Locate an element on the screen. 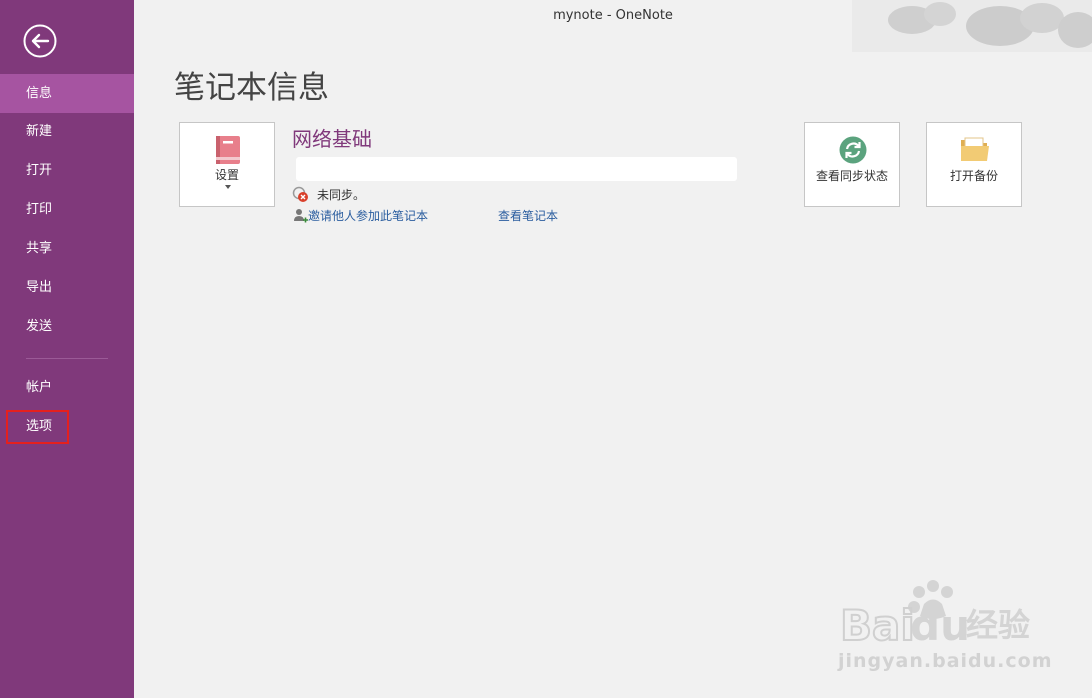 The width and height of the screenshot is (1092, 698). view-sync-status-label: 查看同步状态 is located at coordinates (851, 176).